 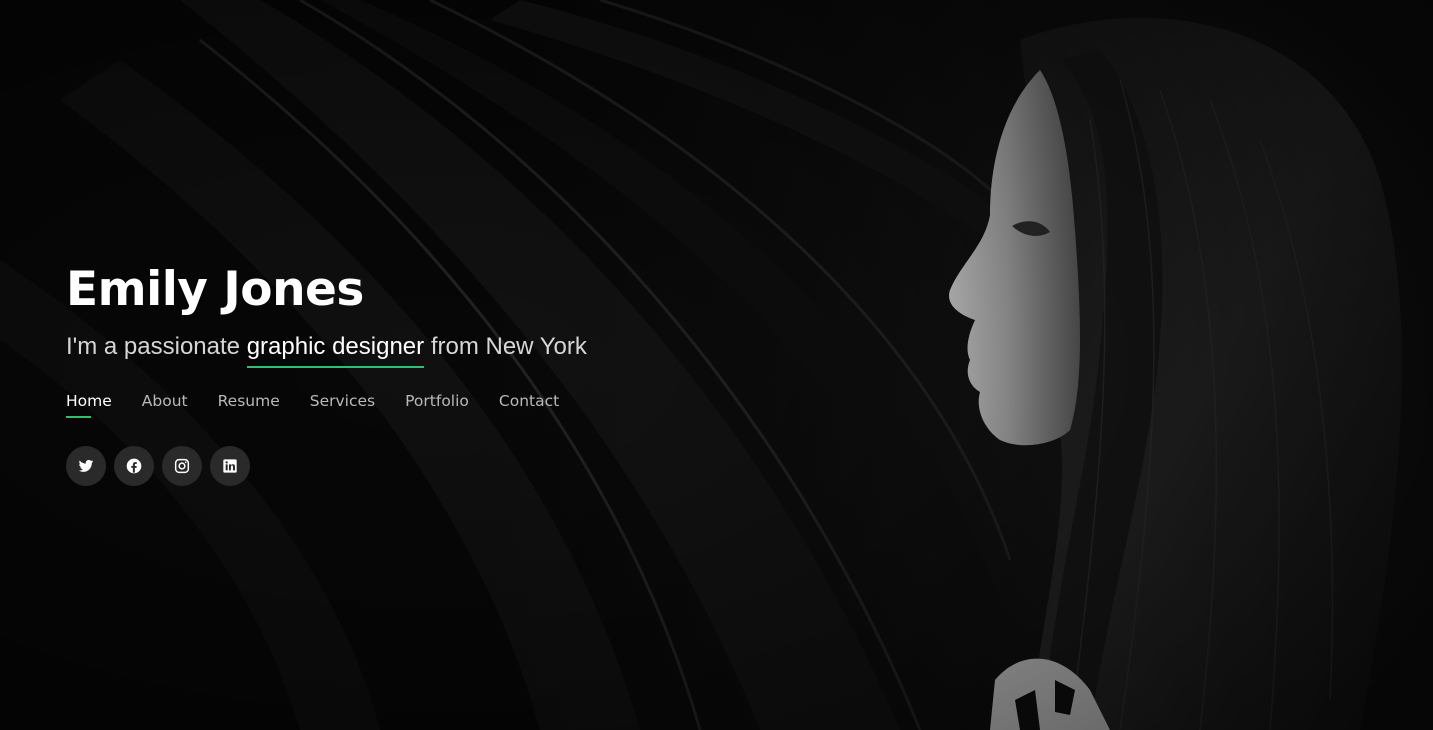 I want to click on hero-name: Emily Jones, so click(x=215, y=289).